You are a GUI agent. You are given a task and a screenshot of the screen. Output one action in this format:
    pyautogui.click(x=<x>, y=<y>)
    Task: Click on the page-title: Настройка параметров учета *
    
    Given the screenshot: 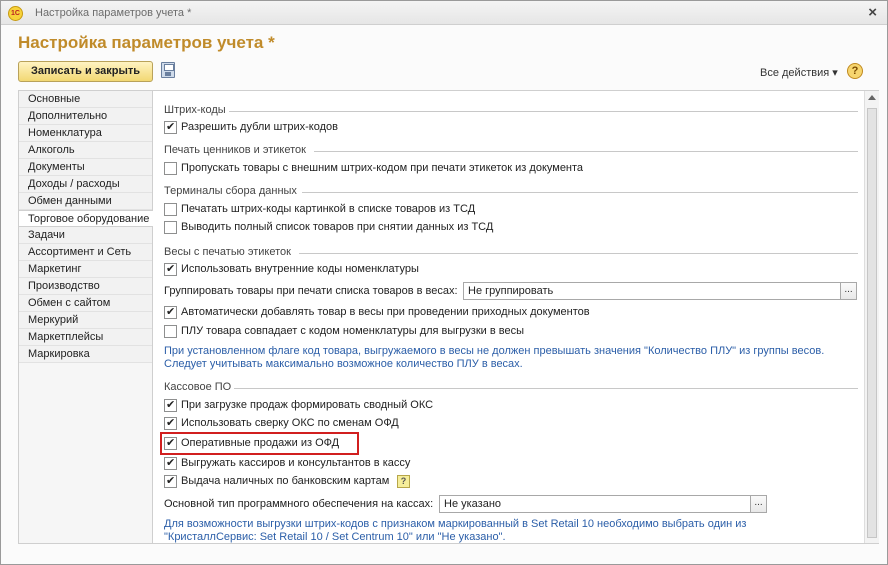 What is the action you would take?
    pyautogui.click(x=146, y=42)
    